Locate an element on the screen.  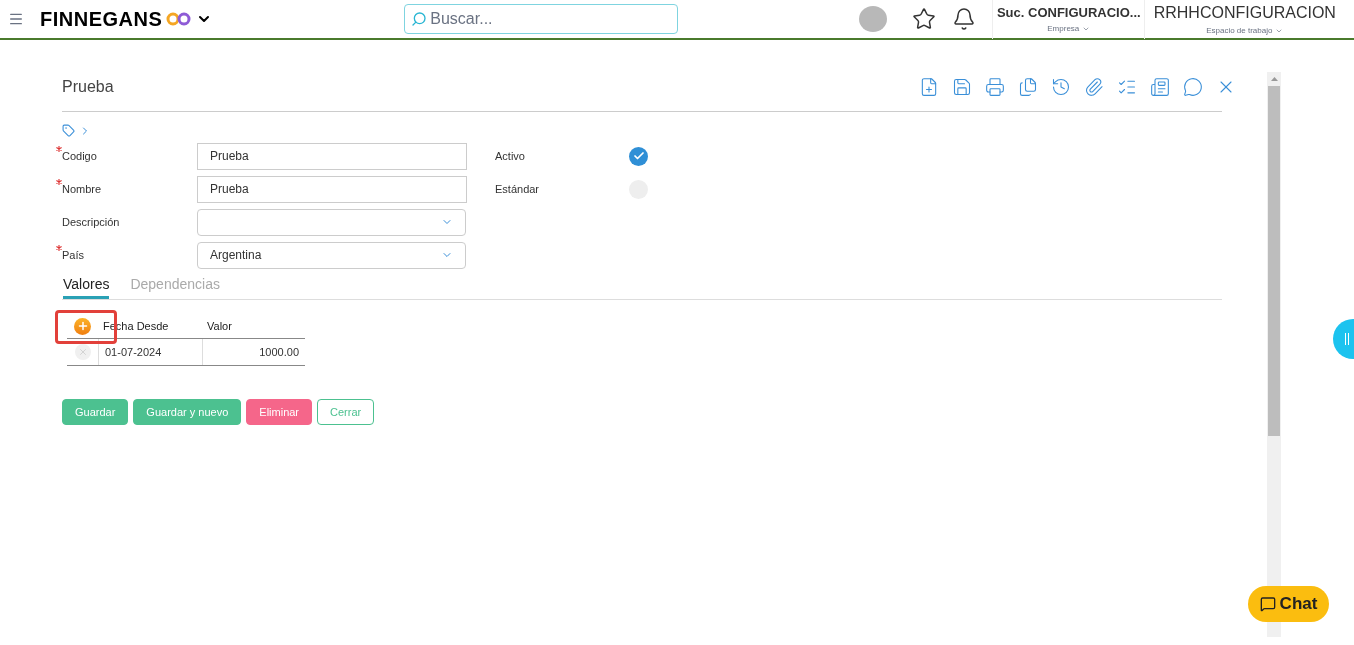
document-icon is located at coordinates (1160, 86).